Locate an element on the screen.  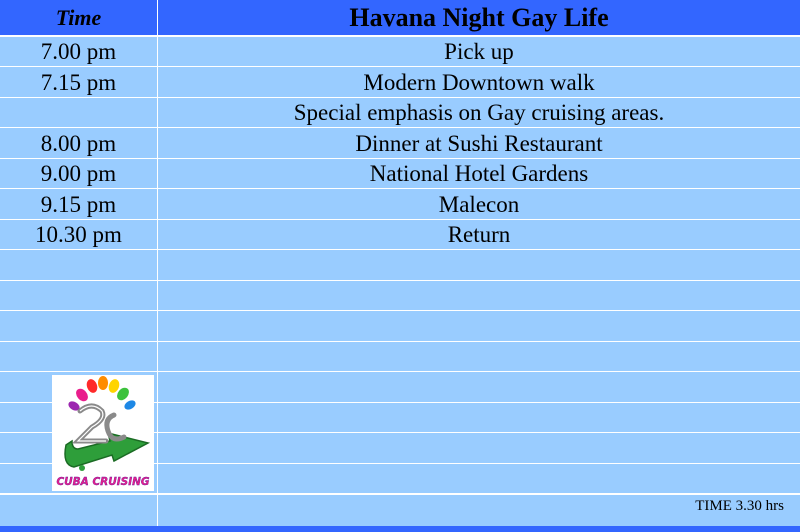
schedule-time: 9.15 pm is located at coordinates (78, 204).